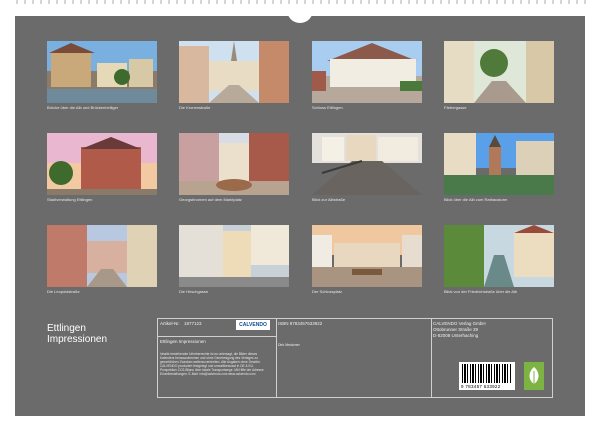  I want to click on caption-leopoldstrasse: Die Leopoldstraße, so click(63, 291).